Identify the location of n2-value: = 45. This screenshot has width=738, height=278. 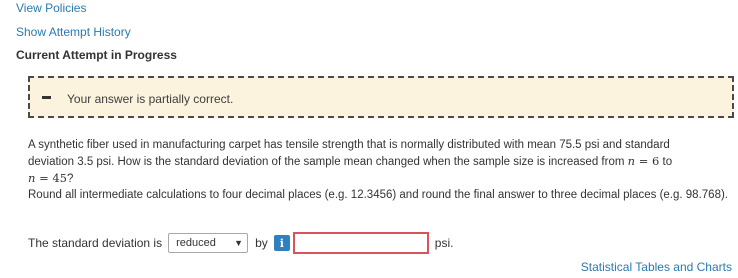
(51, 178).